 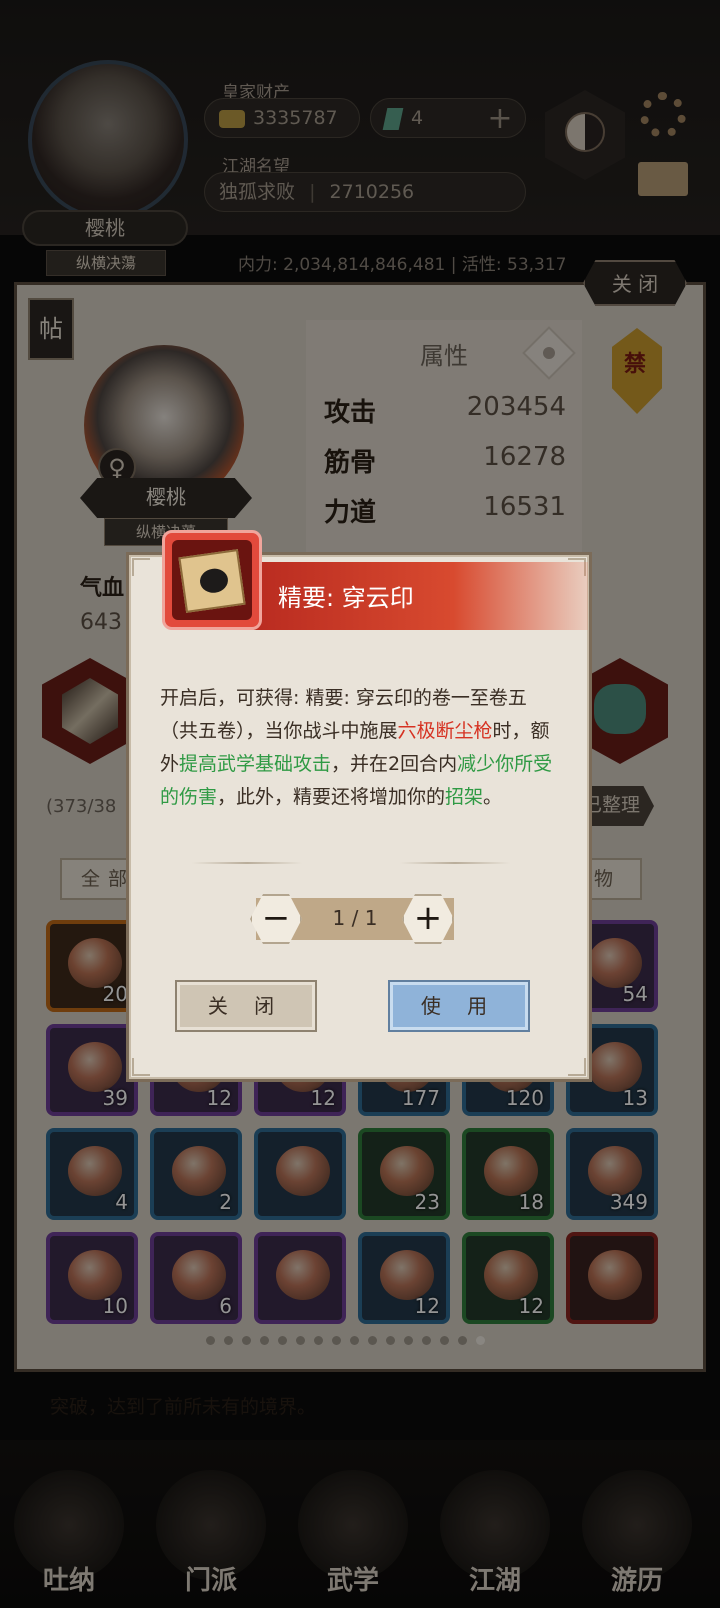 I want to click on desc-buff: 提高武学基础攻击, so click(x=255, y=764).